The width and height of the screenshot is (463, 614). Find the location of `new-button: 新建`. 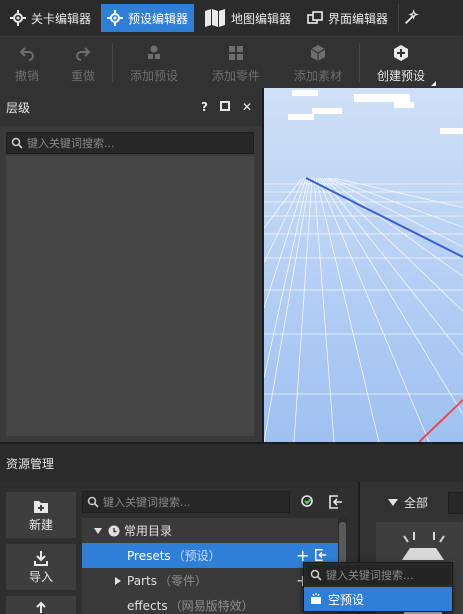

new-button: 新建 is located at coordinates (41, 515).